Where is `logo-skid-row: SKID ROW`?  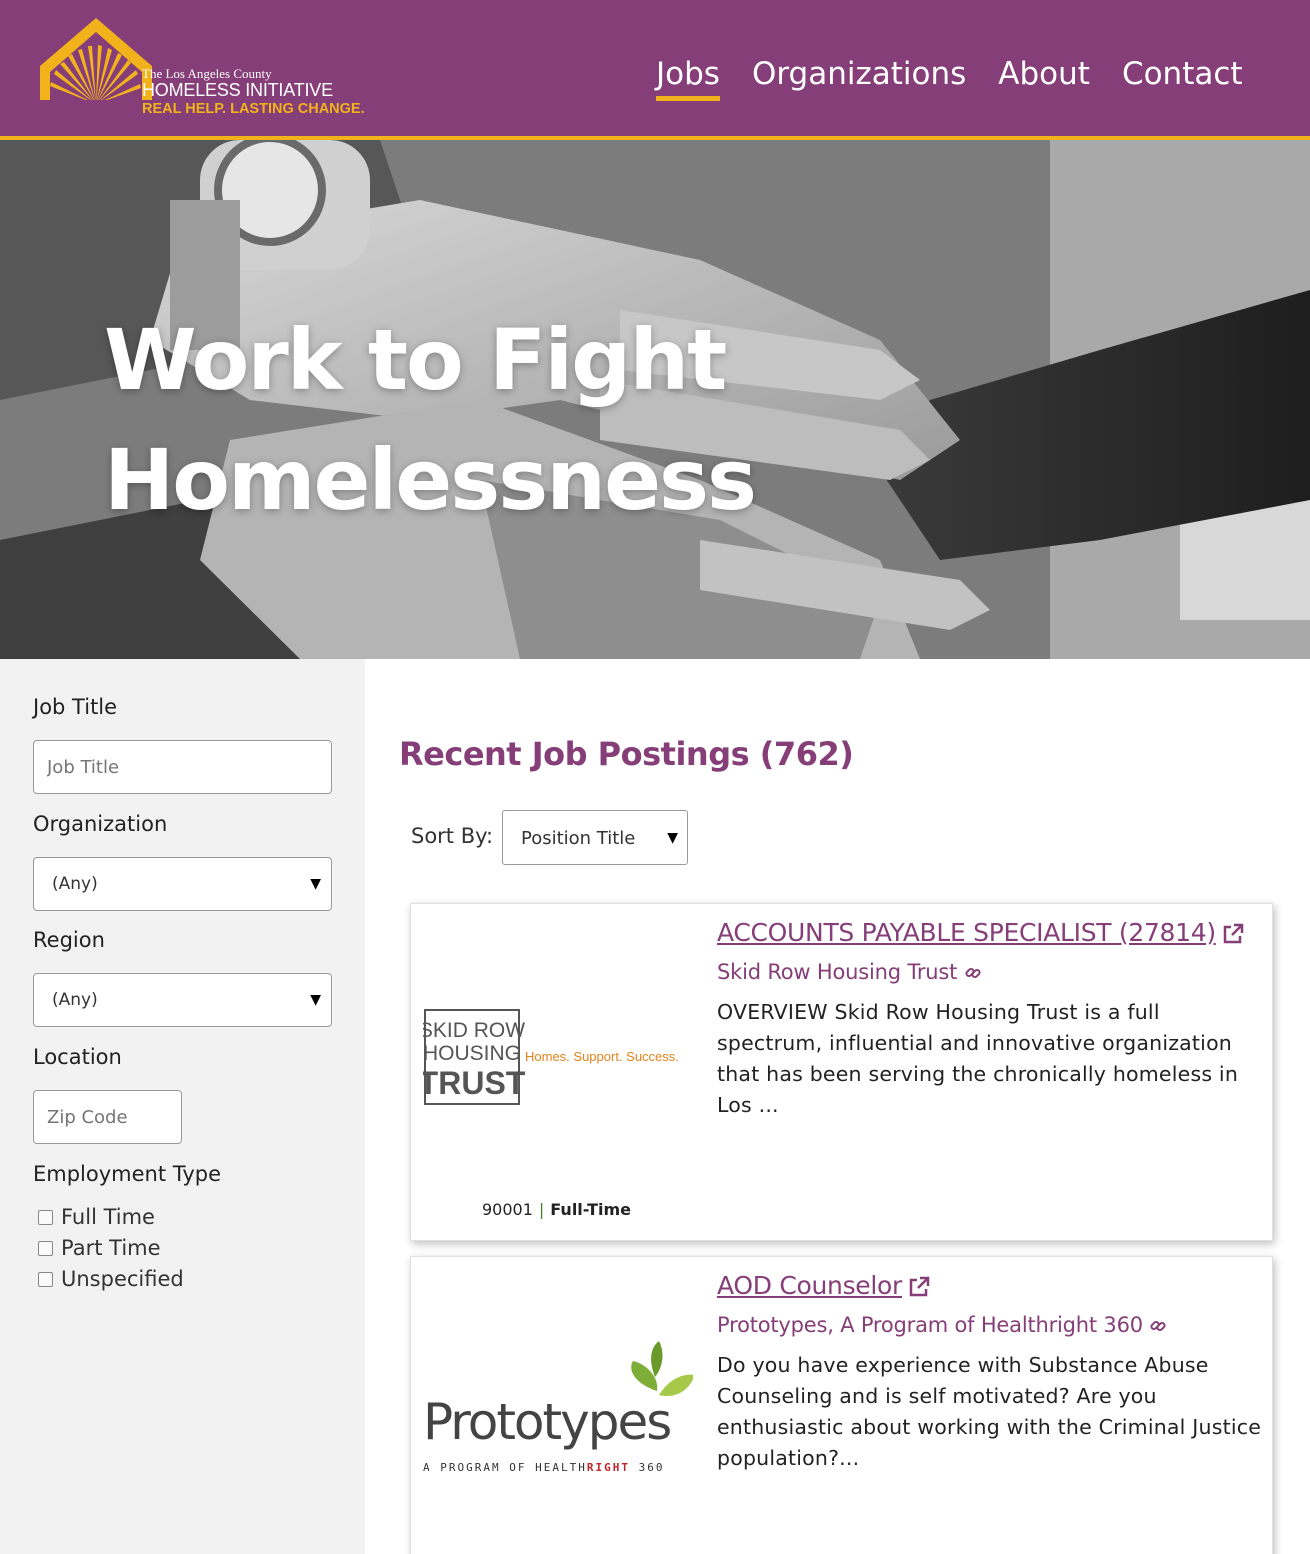 logo-skid-row: SKID ROW is located at coordinates (474, 1030).